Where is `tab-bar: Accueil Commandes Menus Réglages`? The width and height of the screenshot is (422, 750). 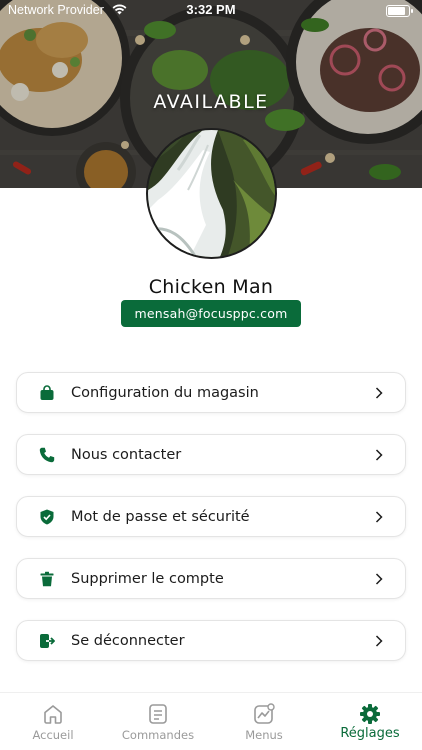 tab-bar: Accueil Commandes Menus Réglages is located at coordinates (211, 721).